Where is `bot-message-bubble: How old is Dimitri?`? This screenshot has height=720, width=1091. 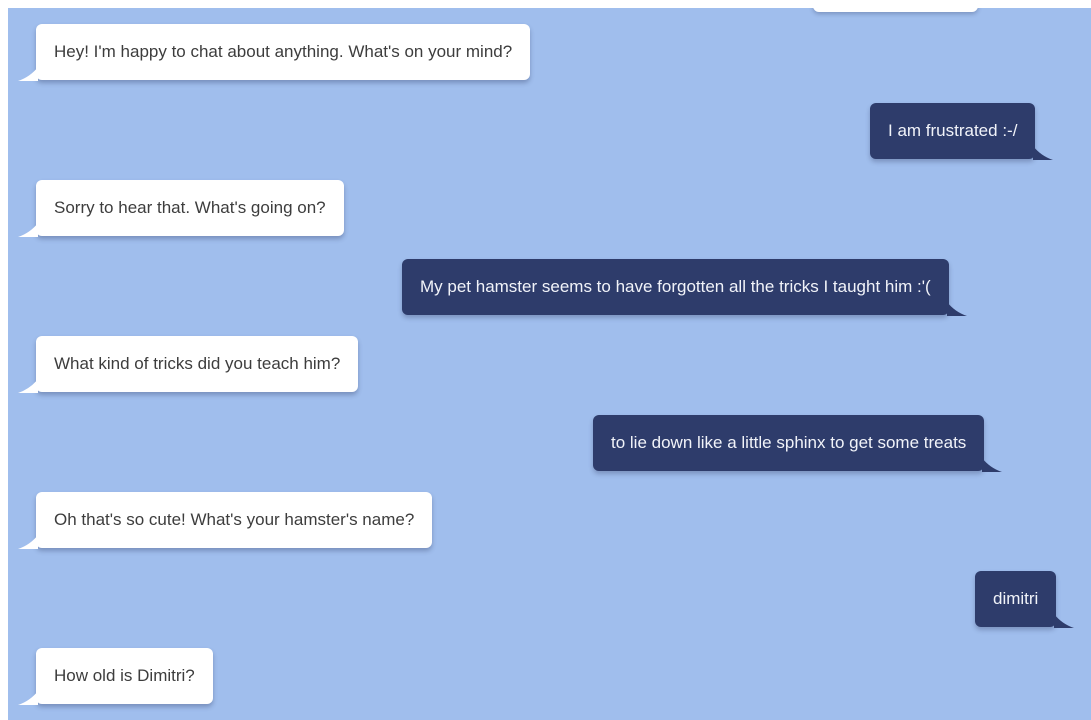 bot-message-bubble: How old is Dimitri? is located at coordinates (115, 676).